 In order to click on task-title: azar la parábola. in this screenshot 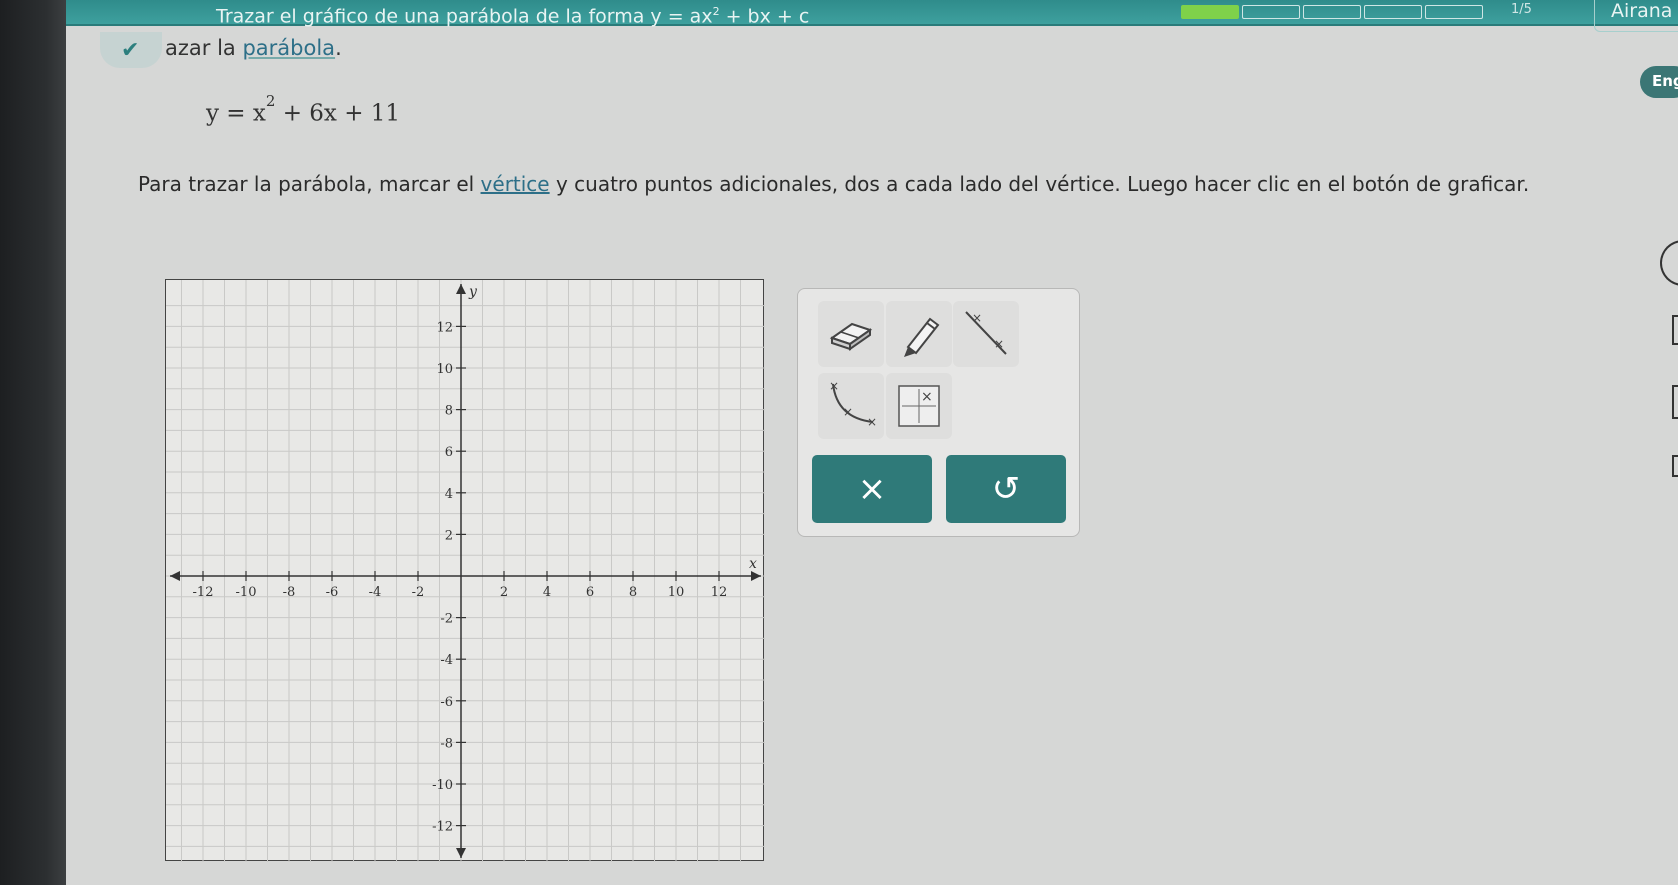, I will do `click(253, 48)`.